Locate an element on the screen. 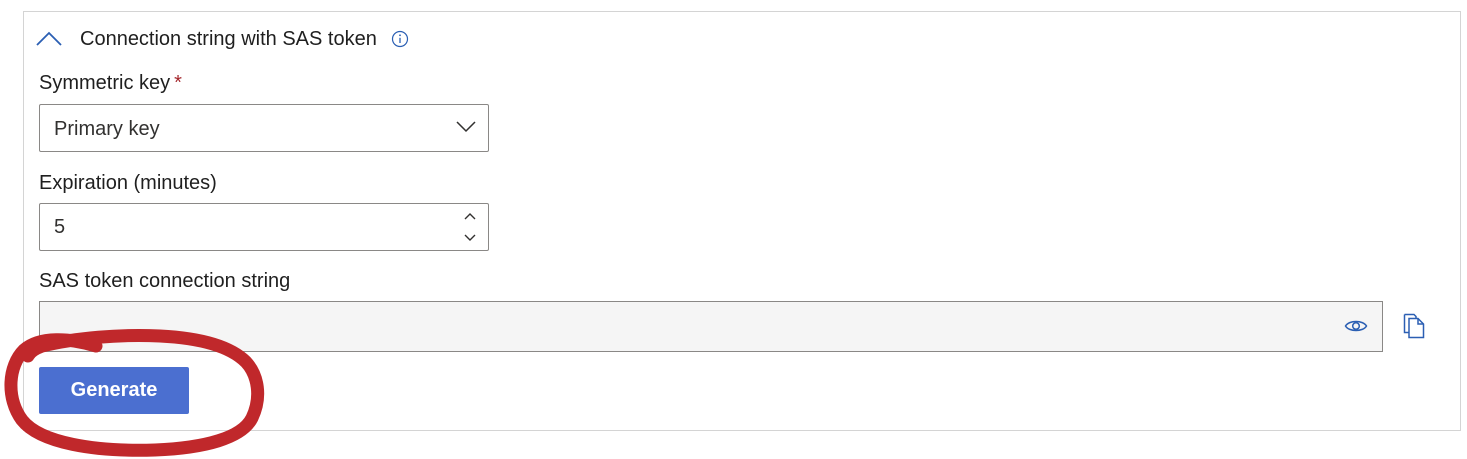  copy-icon is located at coordinates (1414, 326).